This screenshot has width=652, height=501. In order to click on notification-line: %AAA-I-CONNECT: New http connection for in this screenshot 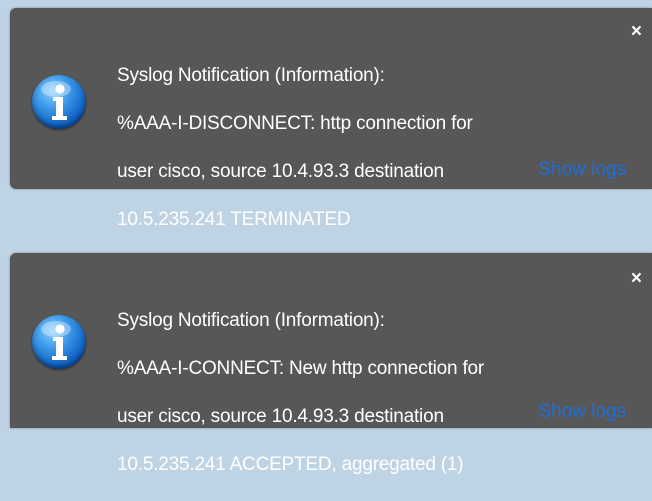, I will do `click(301, 368)`.